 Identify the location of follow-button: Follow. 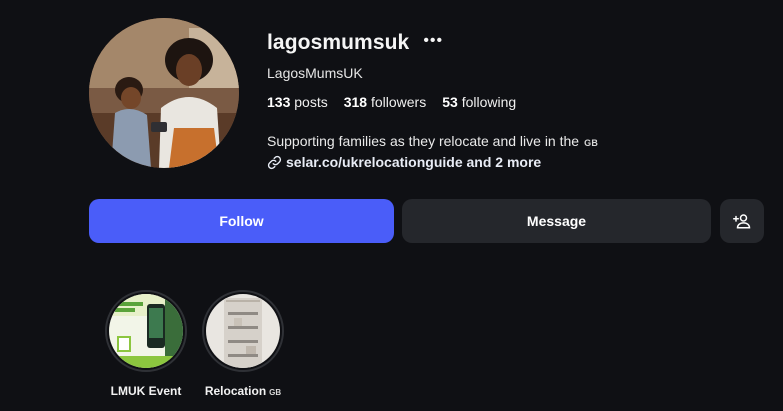
(241, 221).